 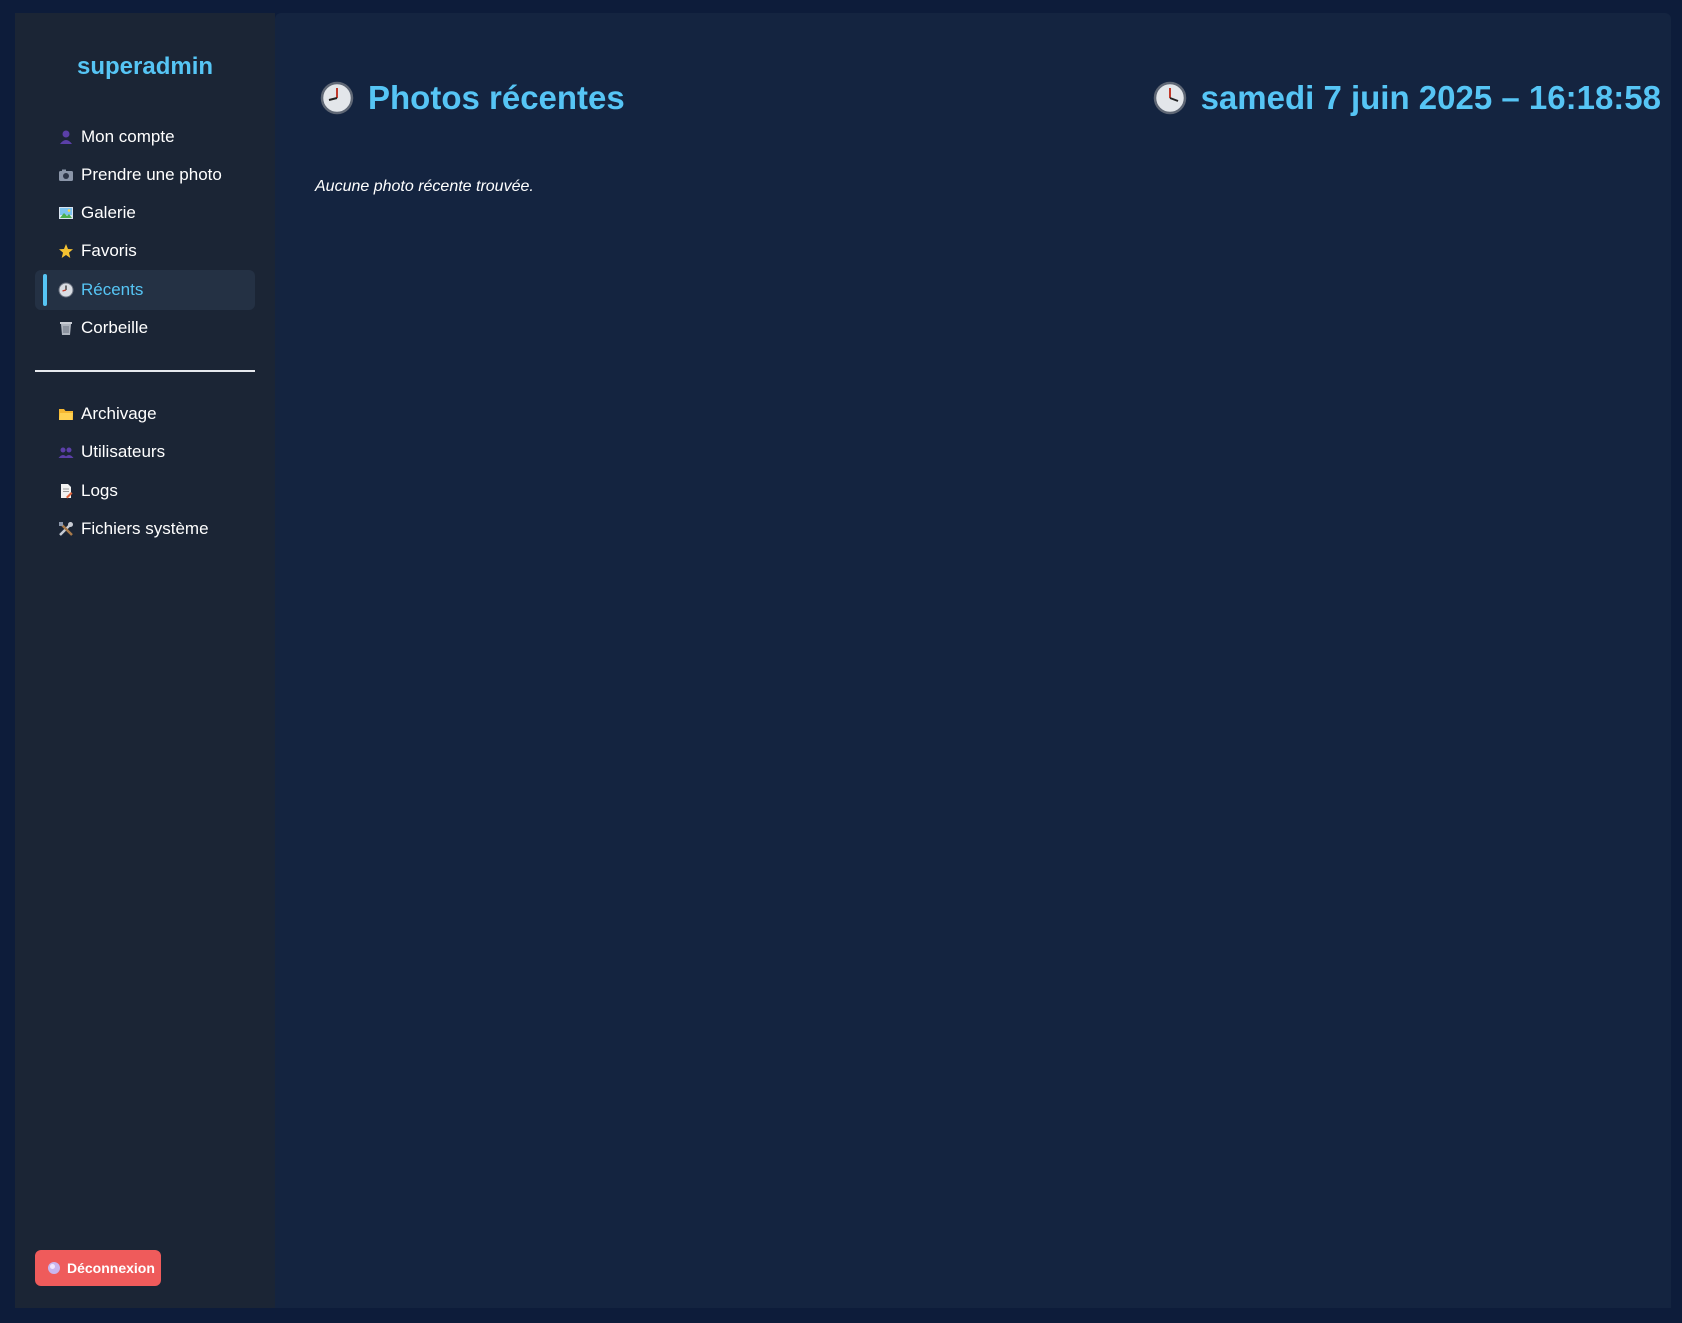 I want to click on document-icon, so click(x=66, y=491).